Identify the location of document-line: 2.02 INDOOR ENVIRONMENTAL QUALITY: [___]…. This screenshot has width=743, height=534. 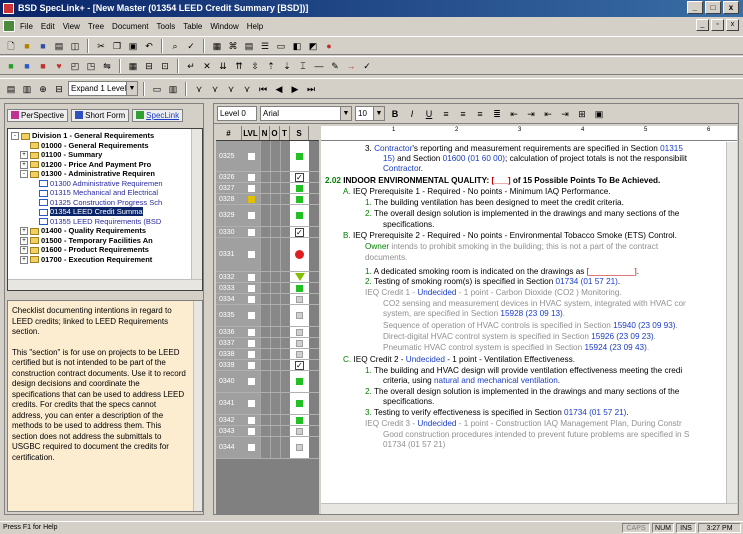
(492, 180).